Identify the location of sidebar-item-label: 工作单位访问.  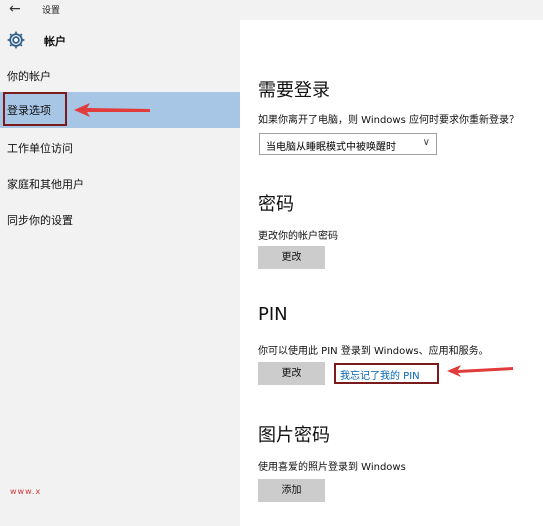
(40, 148).